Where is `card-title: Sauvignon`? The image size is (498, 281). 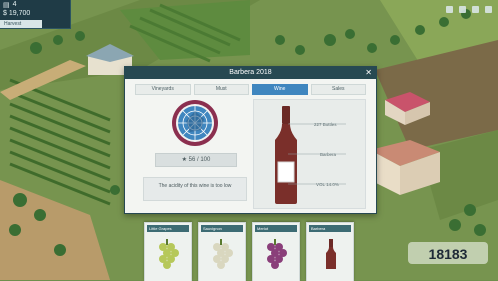
card-title: Sauvignon is located at coordinates (222, 228).